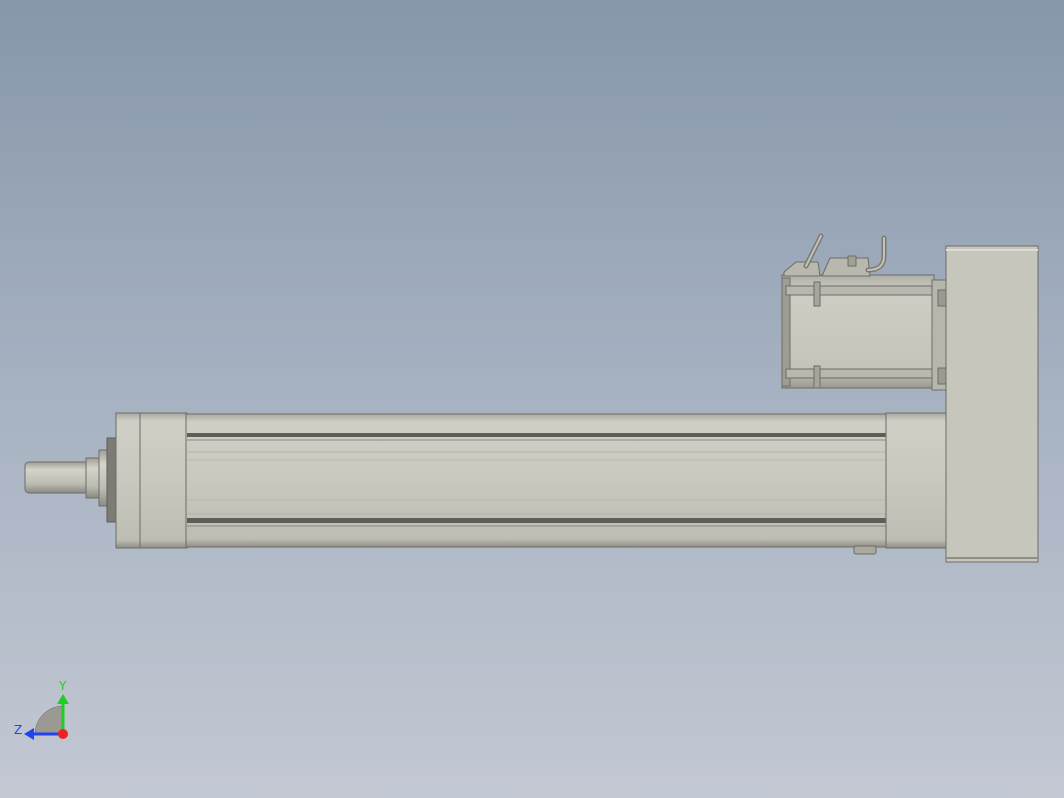  Describe the element at coordinates (62, 686) in the screenshot. I see `y-axis-label: Y` at that location.